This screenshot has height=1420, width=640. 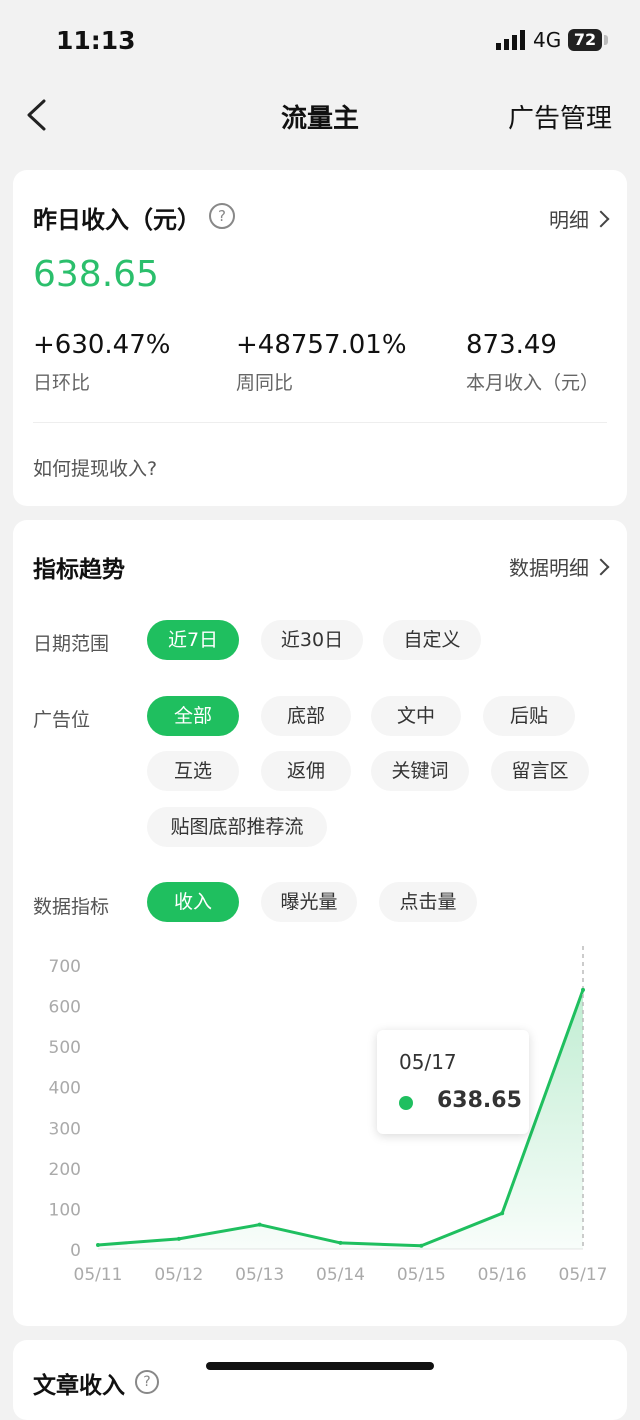 I want to click on stat-value: +630.47%, so click(x=102, y=345).